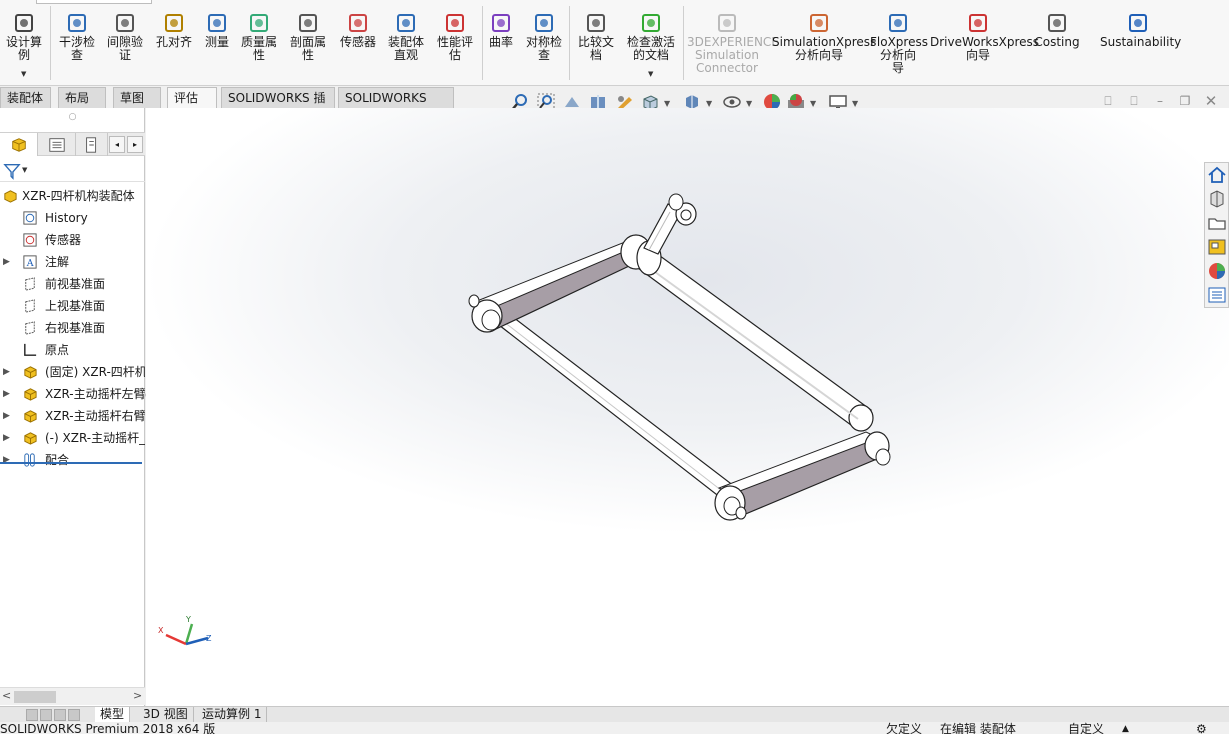 The width and height of the screenshot is (1229, 734). What do you see at coordinates (1211, 101) in the screenshot?
I see `close-icon: ✕` at bounding box center [1211, 101].